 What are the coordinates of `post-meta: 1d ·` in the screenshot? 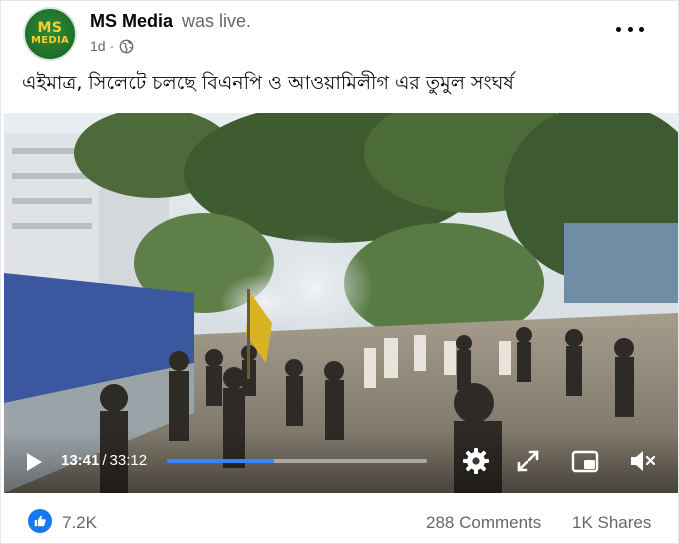 It's located at (112, 46).